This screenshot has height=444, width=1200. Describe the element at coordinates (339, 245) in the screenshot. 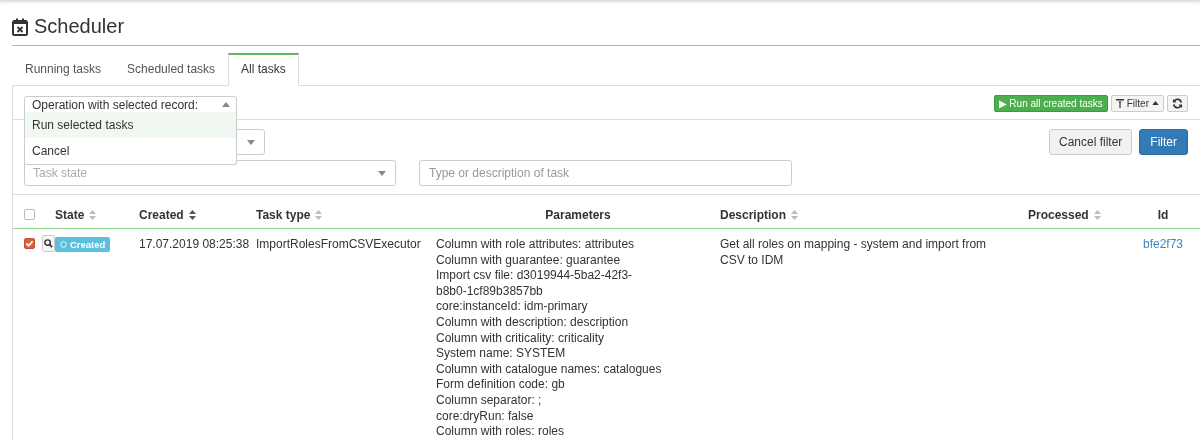

I see `table-cell-text: ImportRolesFromCSVExecutor` at that location.